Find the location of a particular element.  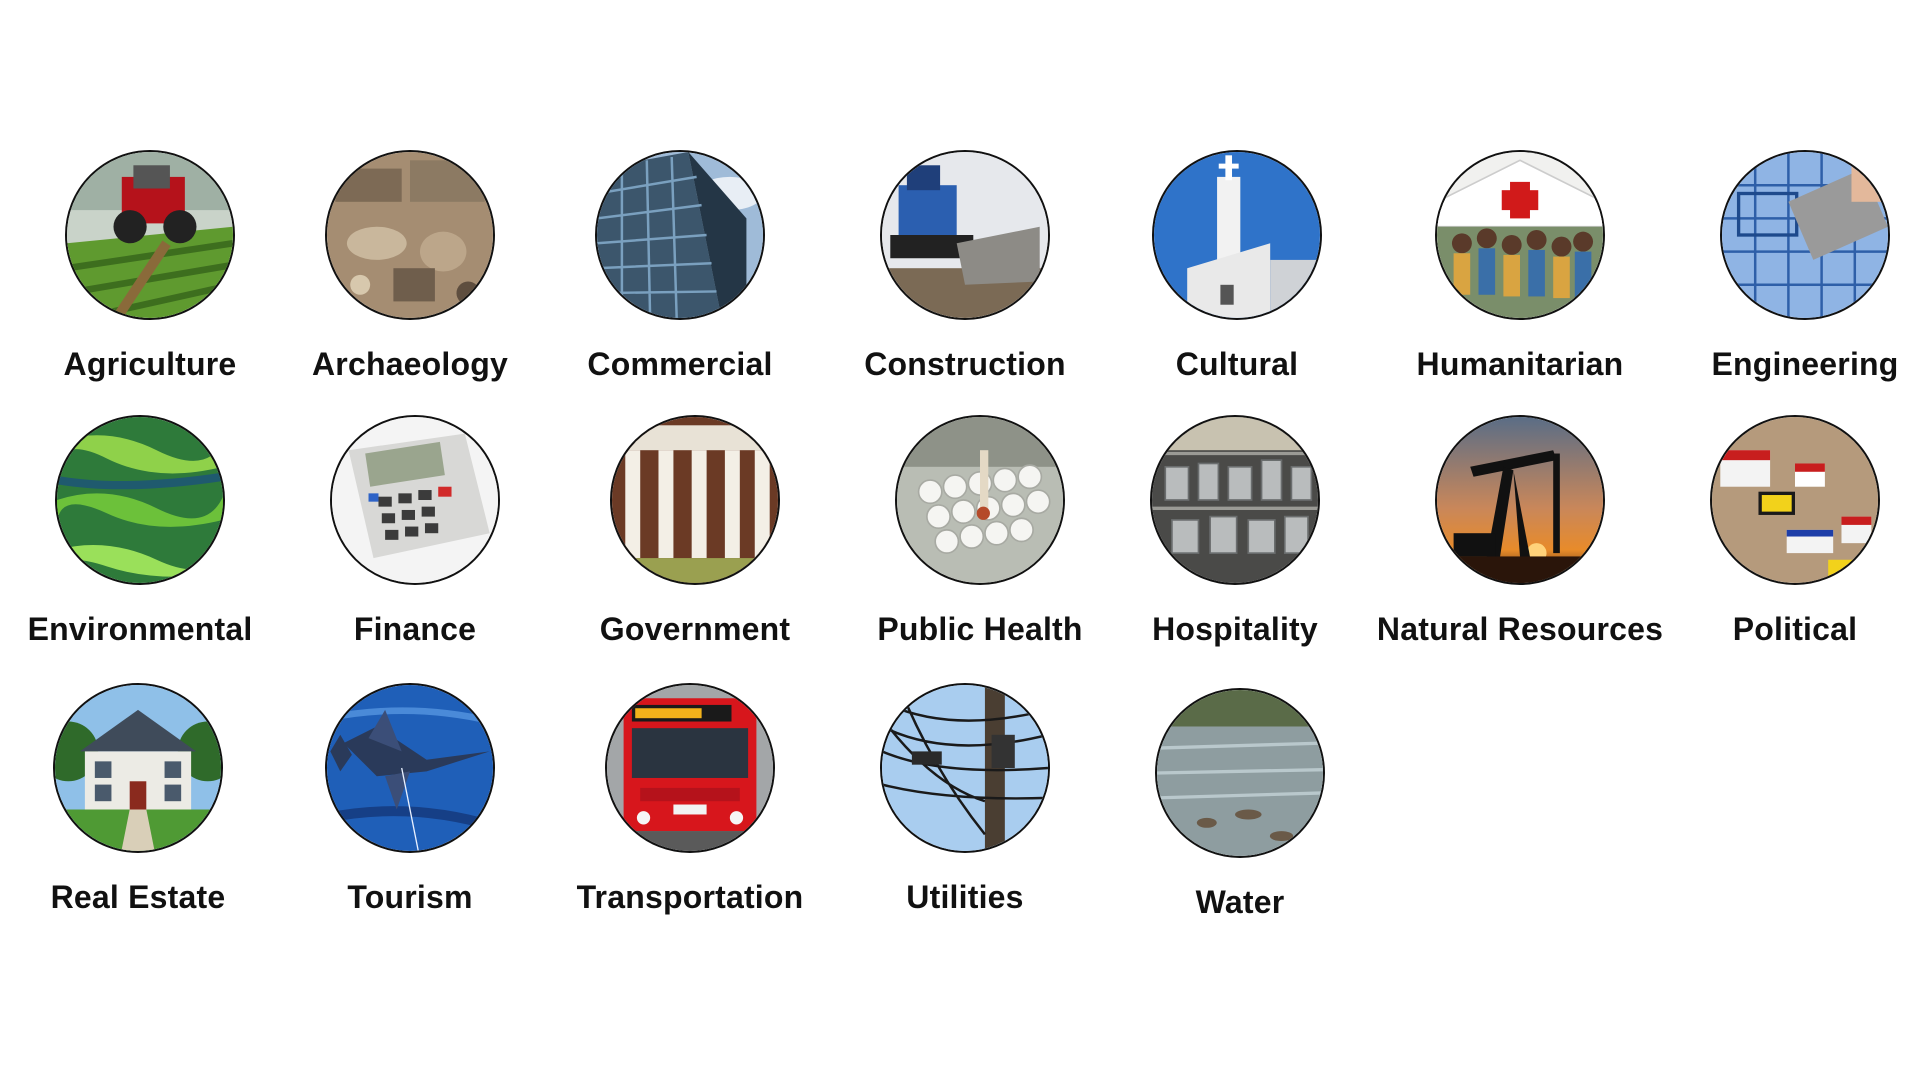

church-icon is located at coordinates (1237, 235).